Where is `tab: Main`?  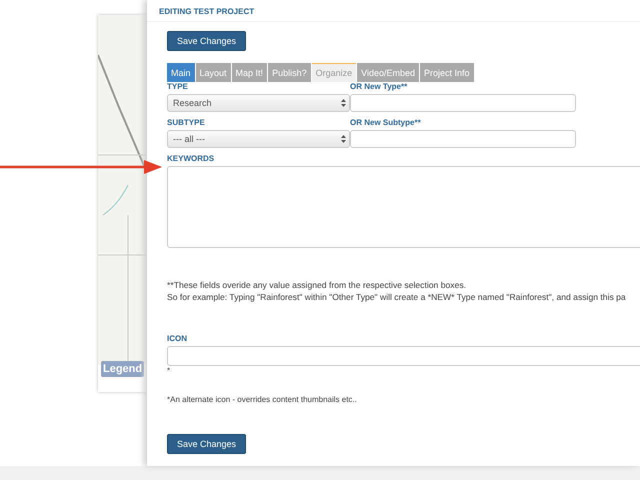
tab: Main is located at coordinates (181, 72).